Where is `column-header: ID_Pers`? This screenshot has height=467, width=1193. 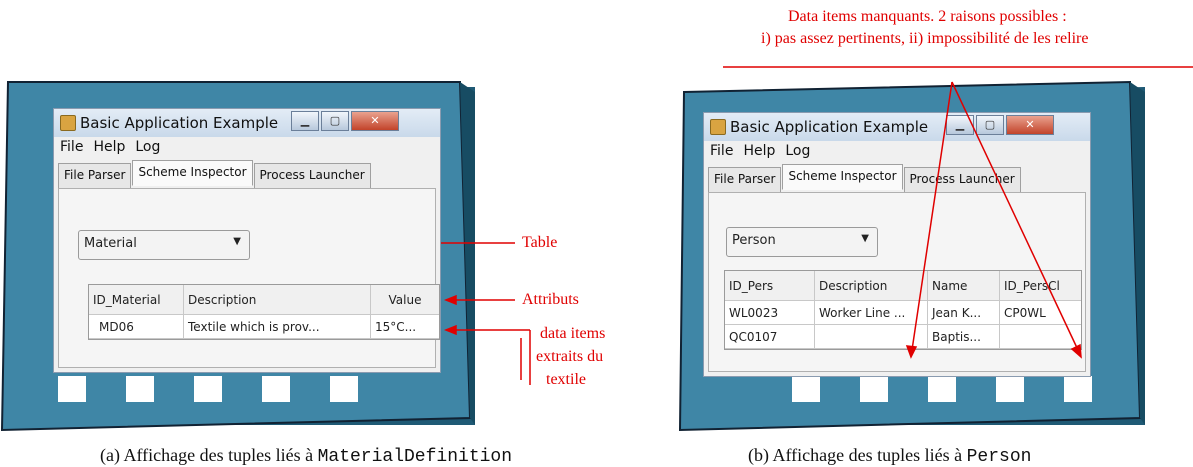
column-header: ID_Pers is located at coordinates (770, 286).